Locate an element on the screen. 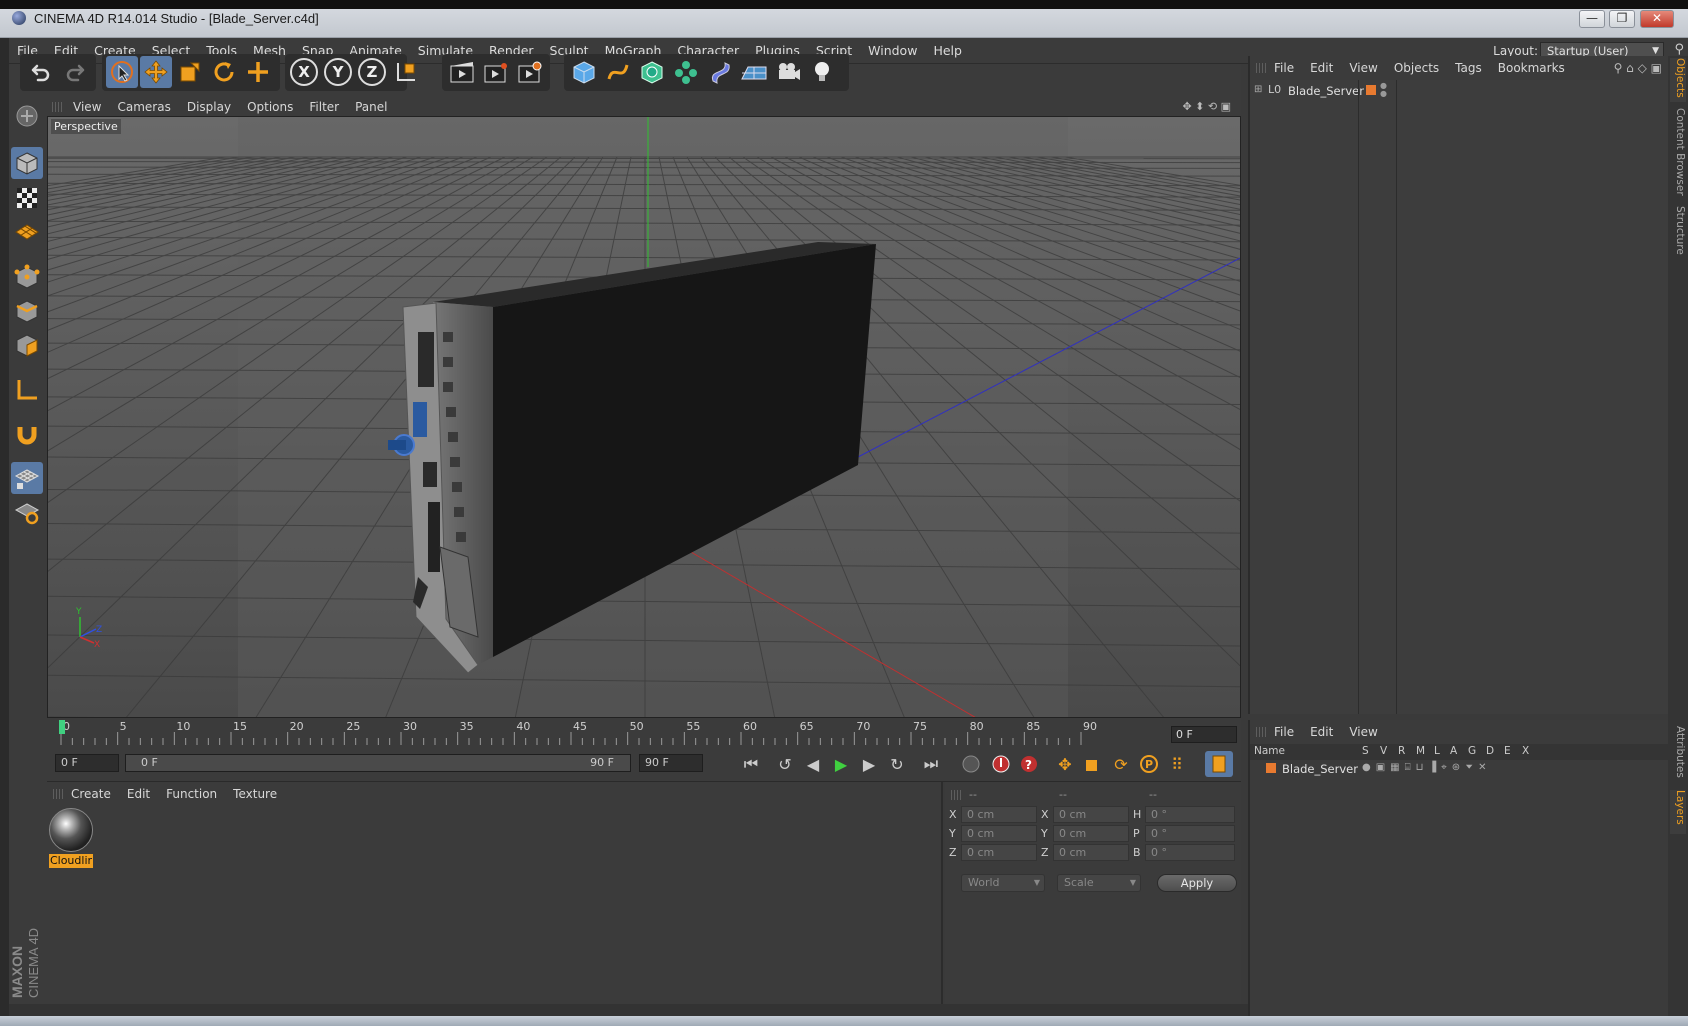 This screenshot has width=1688, height=1026. col-expressions: E is located at coordinates (1507, 751).